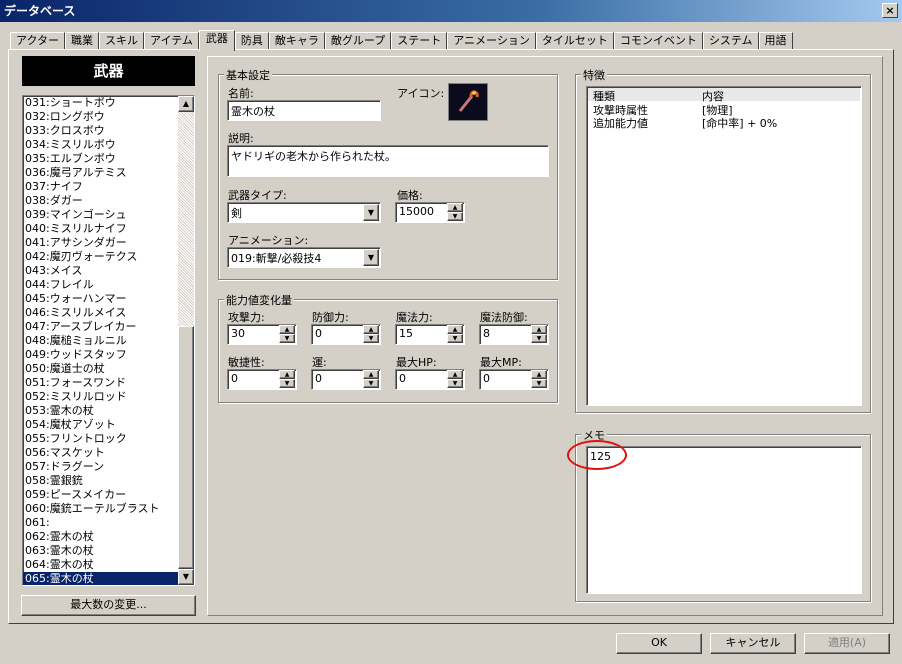  What do you see at coordinates (388, 161) in the screenshot?
I see `description-input: ヤドリギの老木から作られた杖。` at bounding box center [388, 161].